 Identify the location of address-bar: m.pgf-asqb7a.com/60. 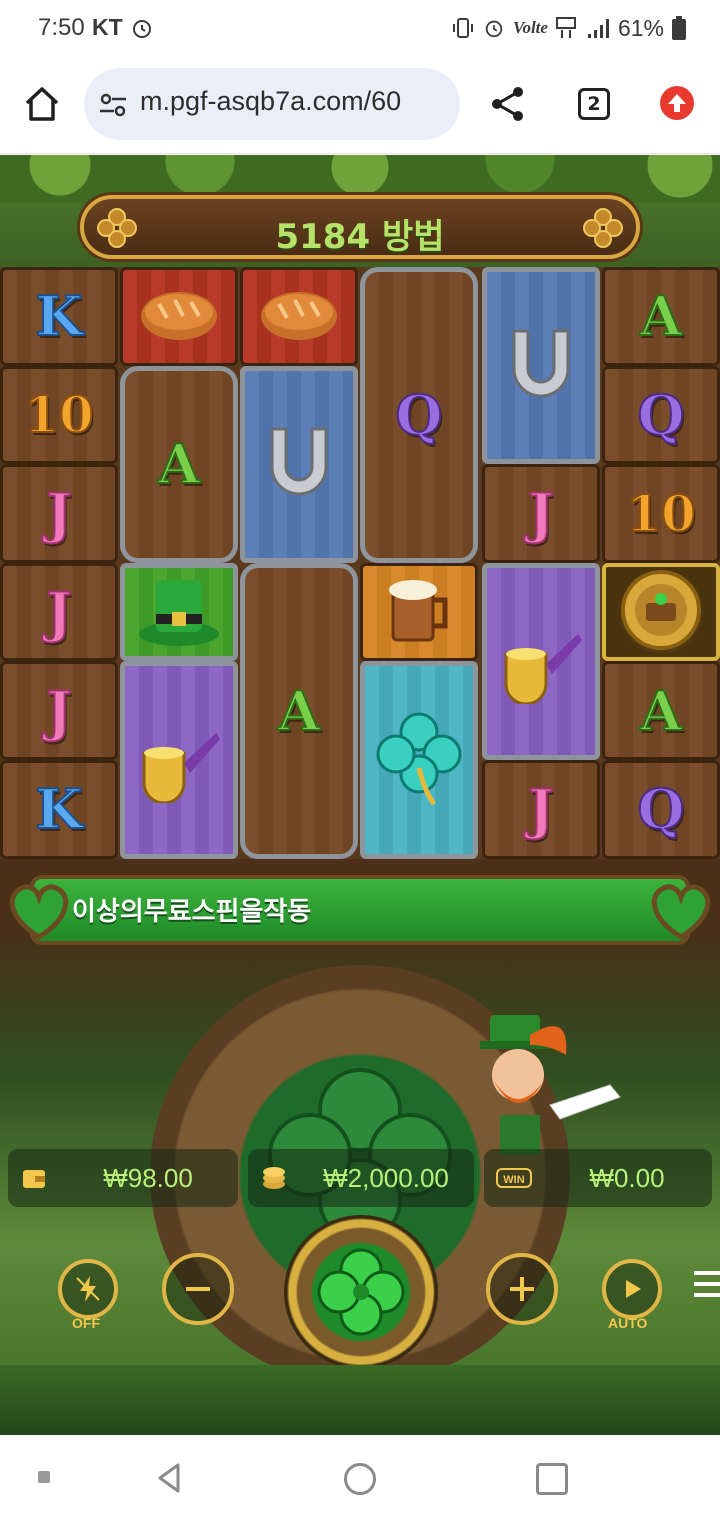
(272, 104).